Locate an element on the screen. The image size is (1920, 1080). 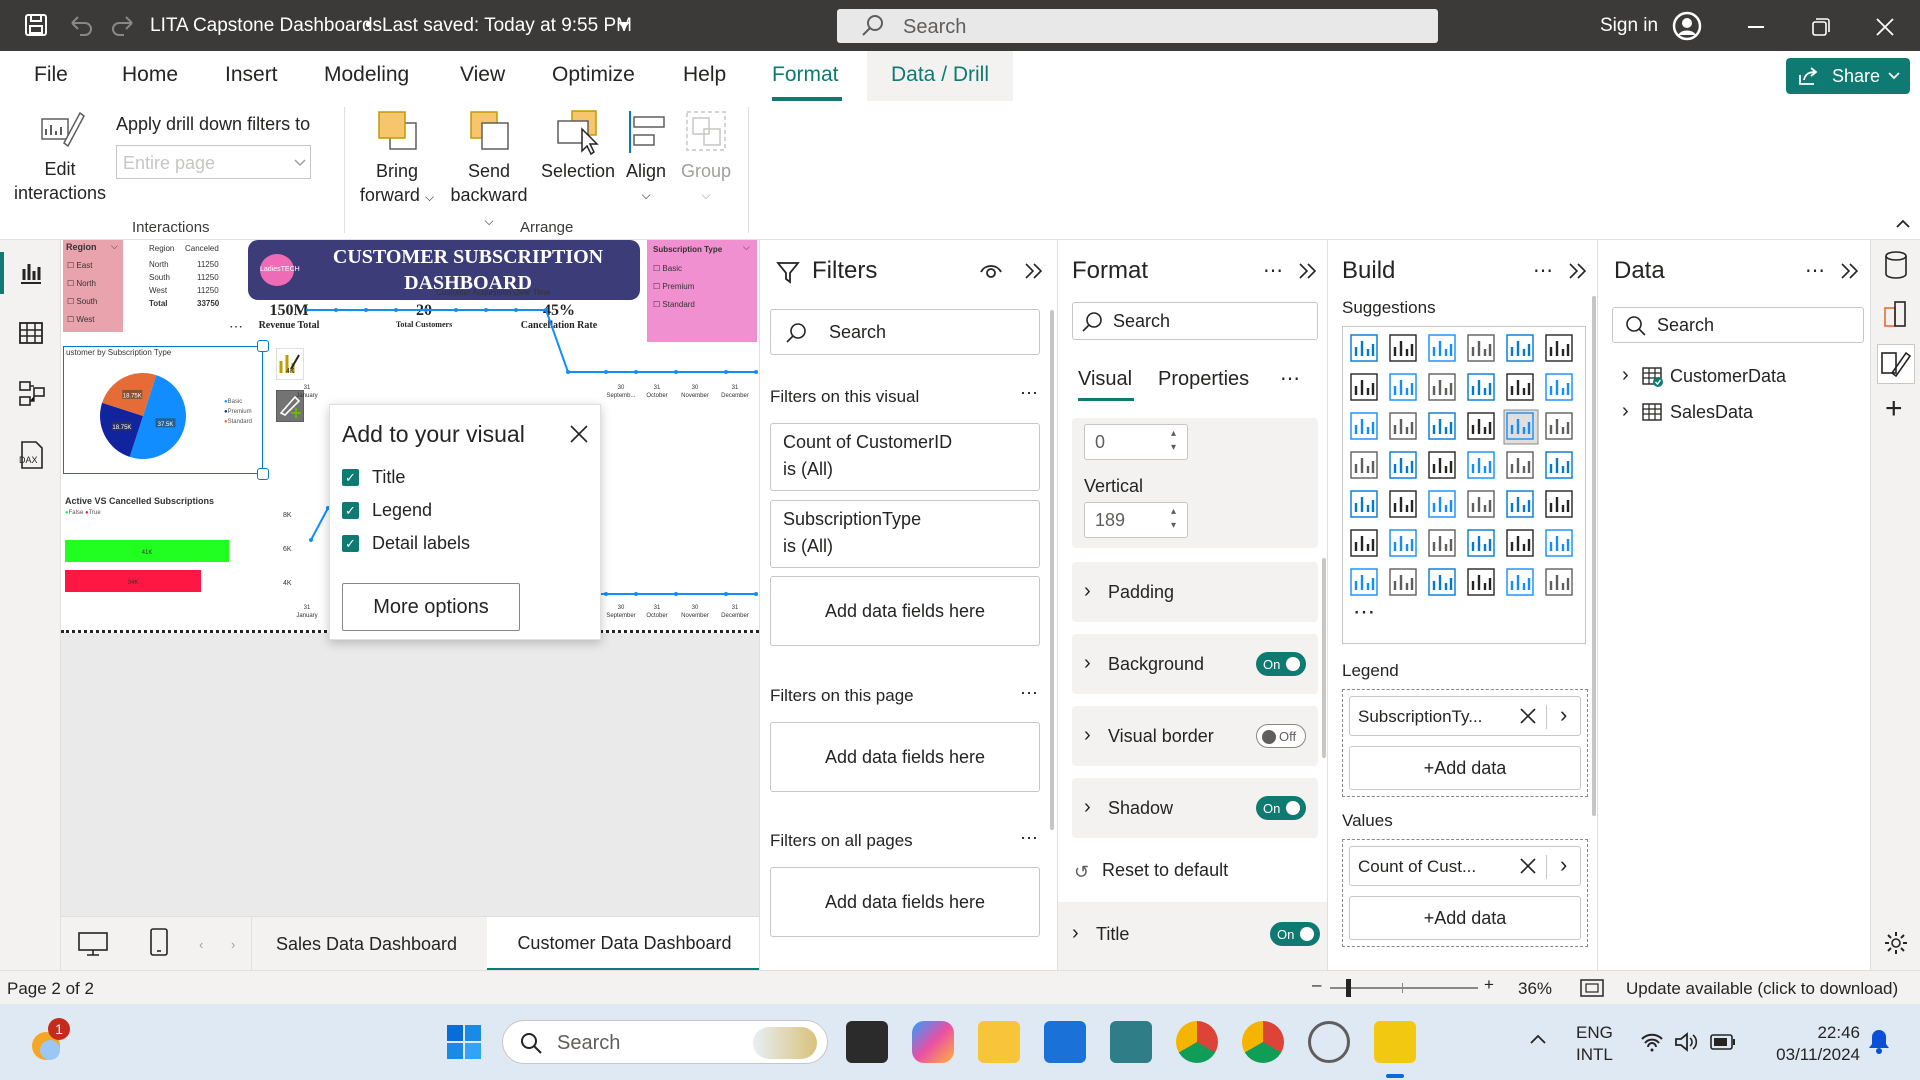
windows-start-icon is located at coordinates (464, 1042).